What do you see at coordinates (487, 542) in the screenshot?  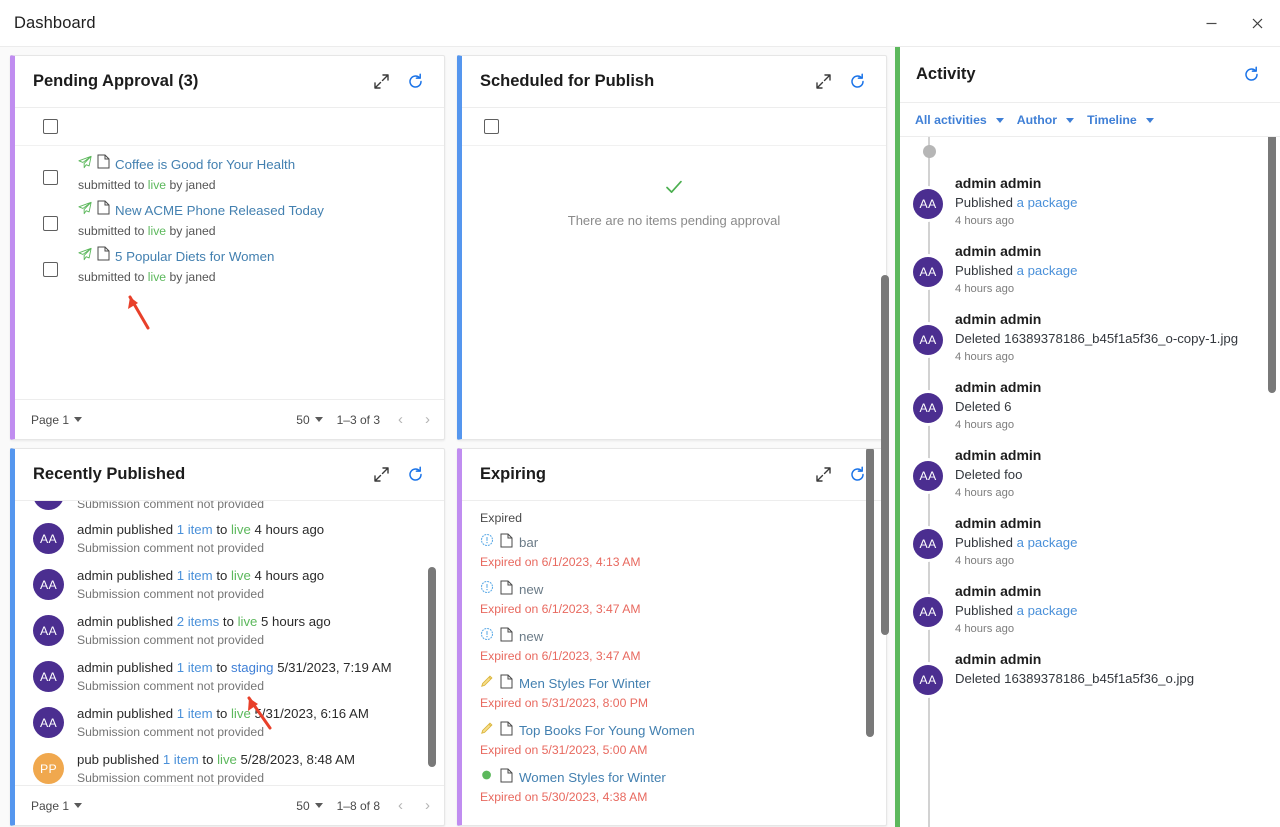 I see `warning-icon` at bounding box center [487, 542].